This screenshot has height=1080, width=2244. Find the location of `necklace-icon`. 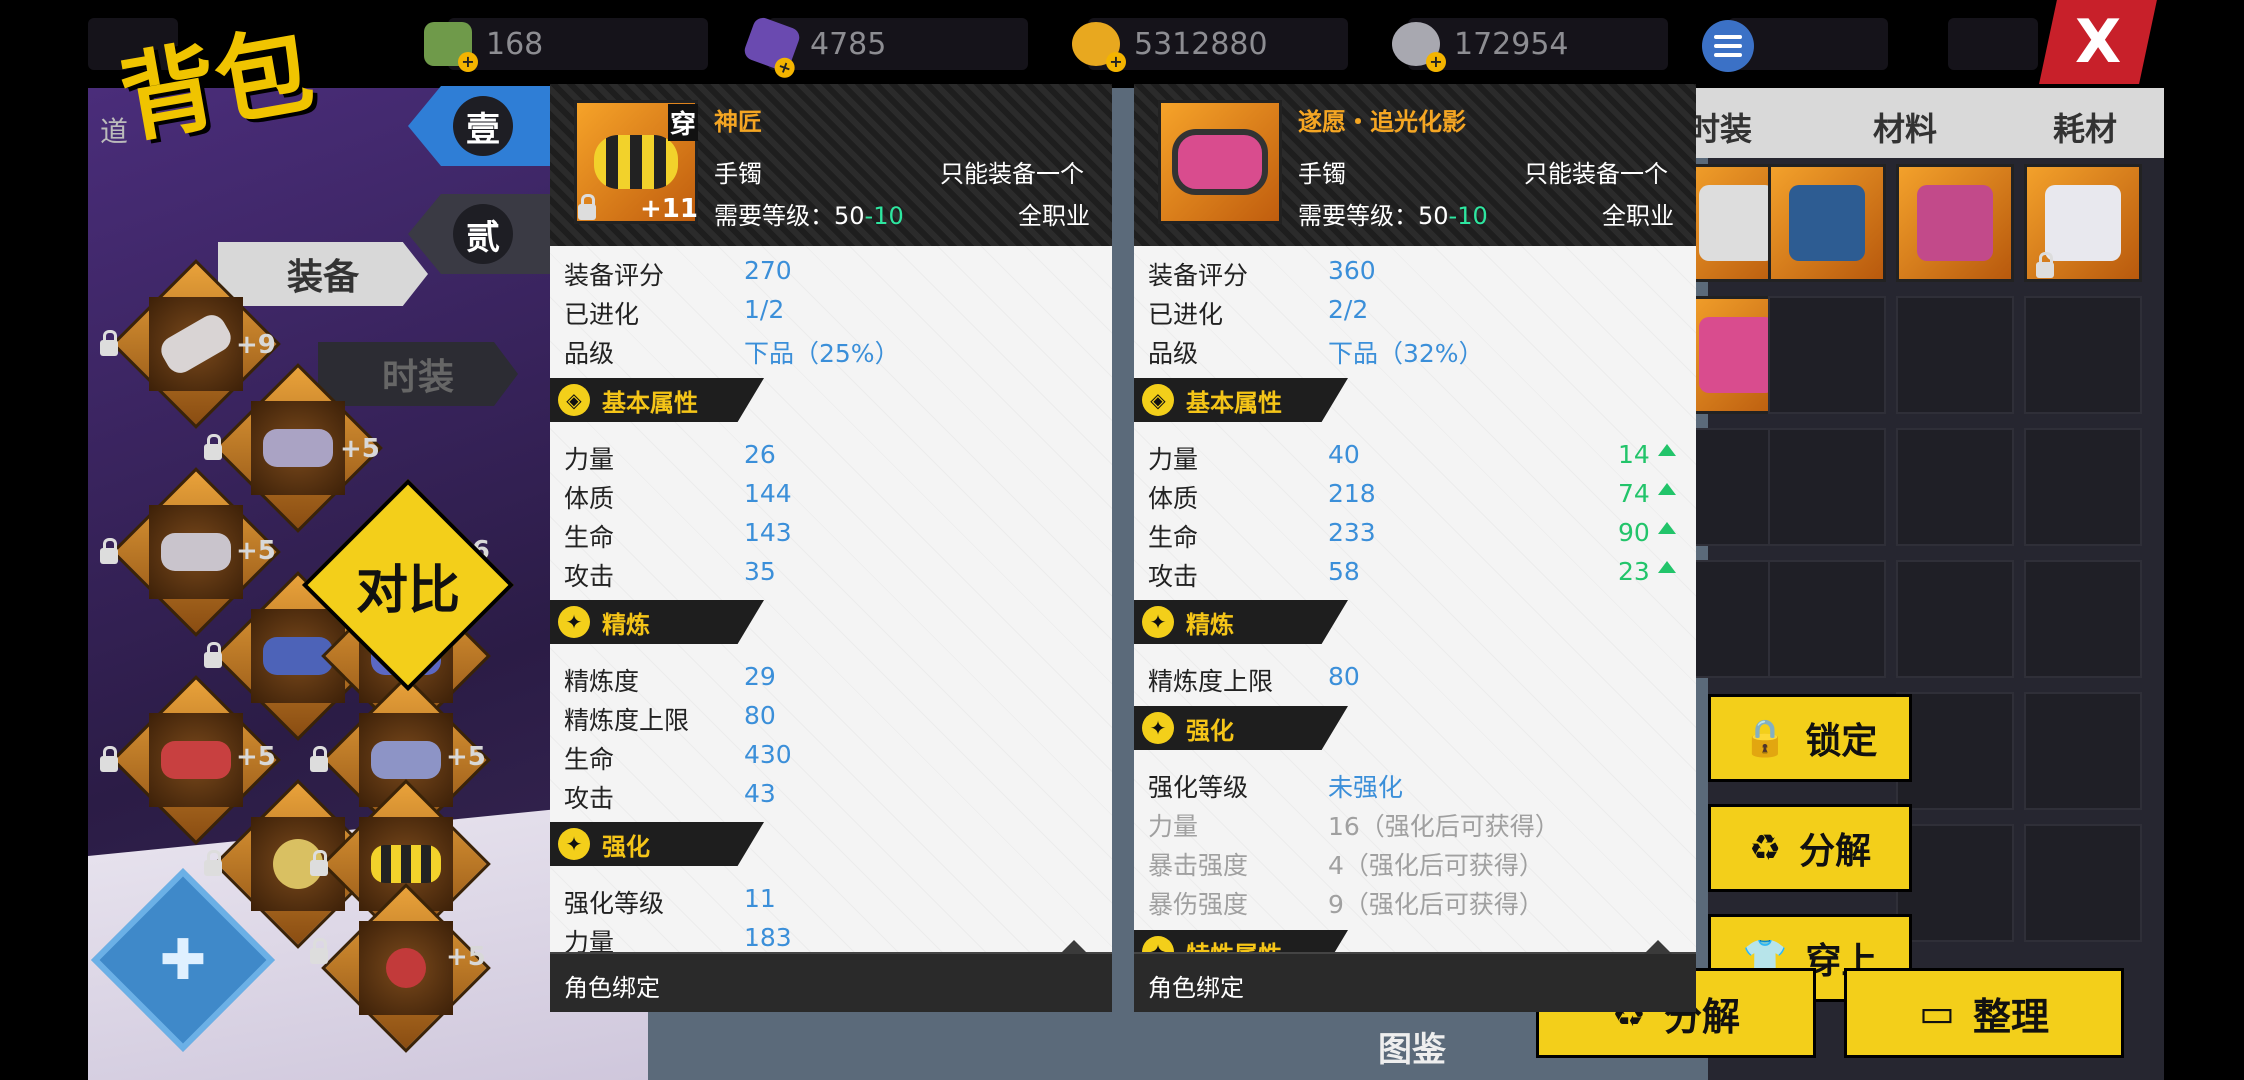

necklace-icon is located at coordinates (406, 968).